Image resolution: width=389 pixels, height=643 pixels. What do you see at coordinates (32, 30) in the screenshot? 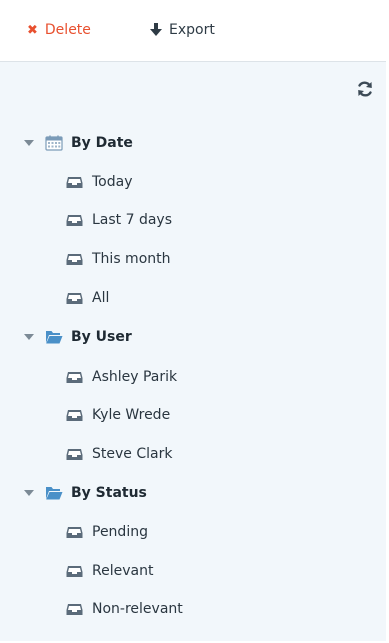
I see `close-icon: ✖` at bounding box center [32, 30].